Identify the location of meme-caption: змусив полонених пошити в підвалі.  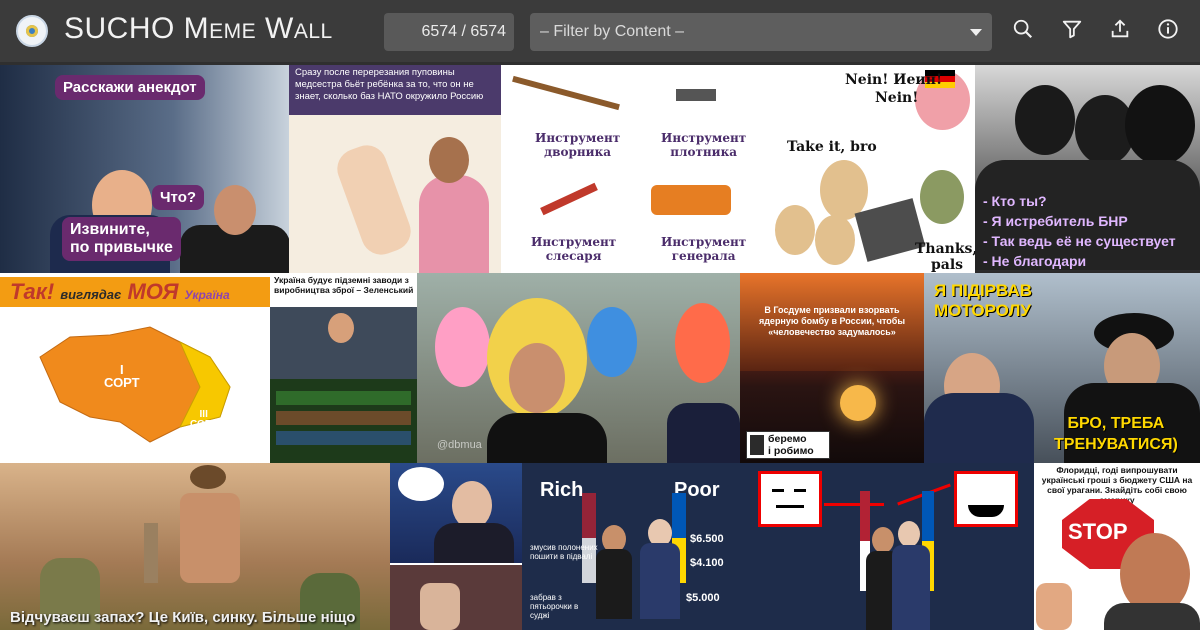
(564, 552).